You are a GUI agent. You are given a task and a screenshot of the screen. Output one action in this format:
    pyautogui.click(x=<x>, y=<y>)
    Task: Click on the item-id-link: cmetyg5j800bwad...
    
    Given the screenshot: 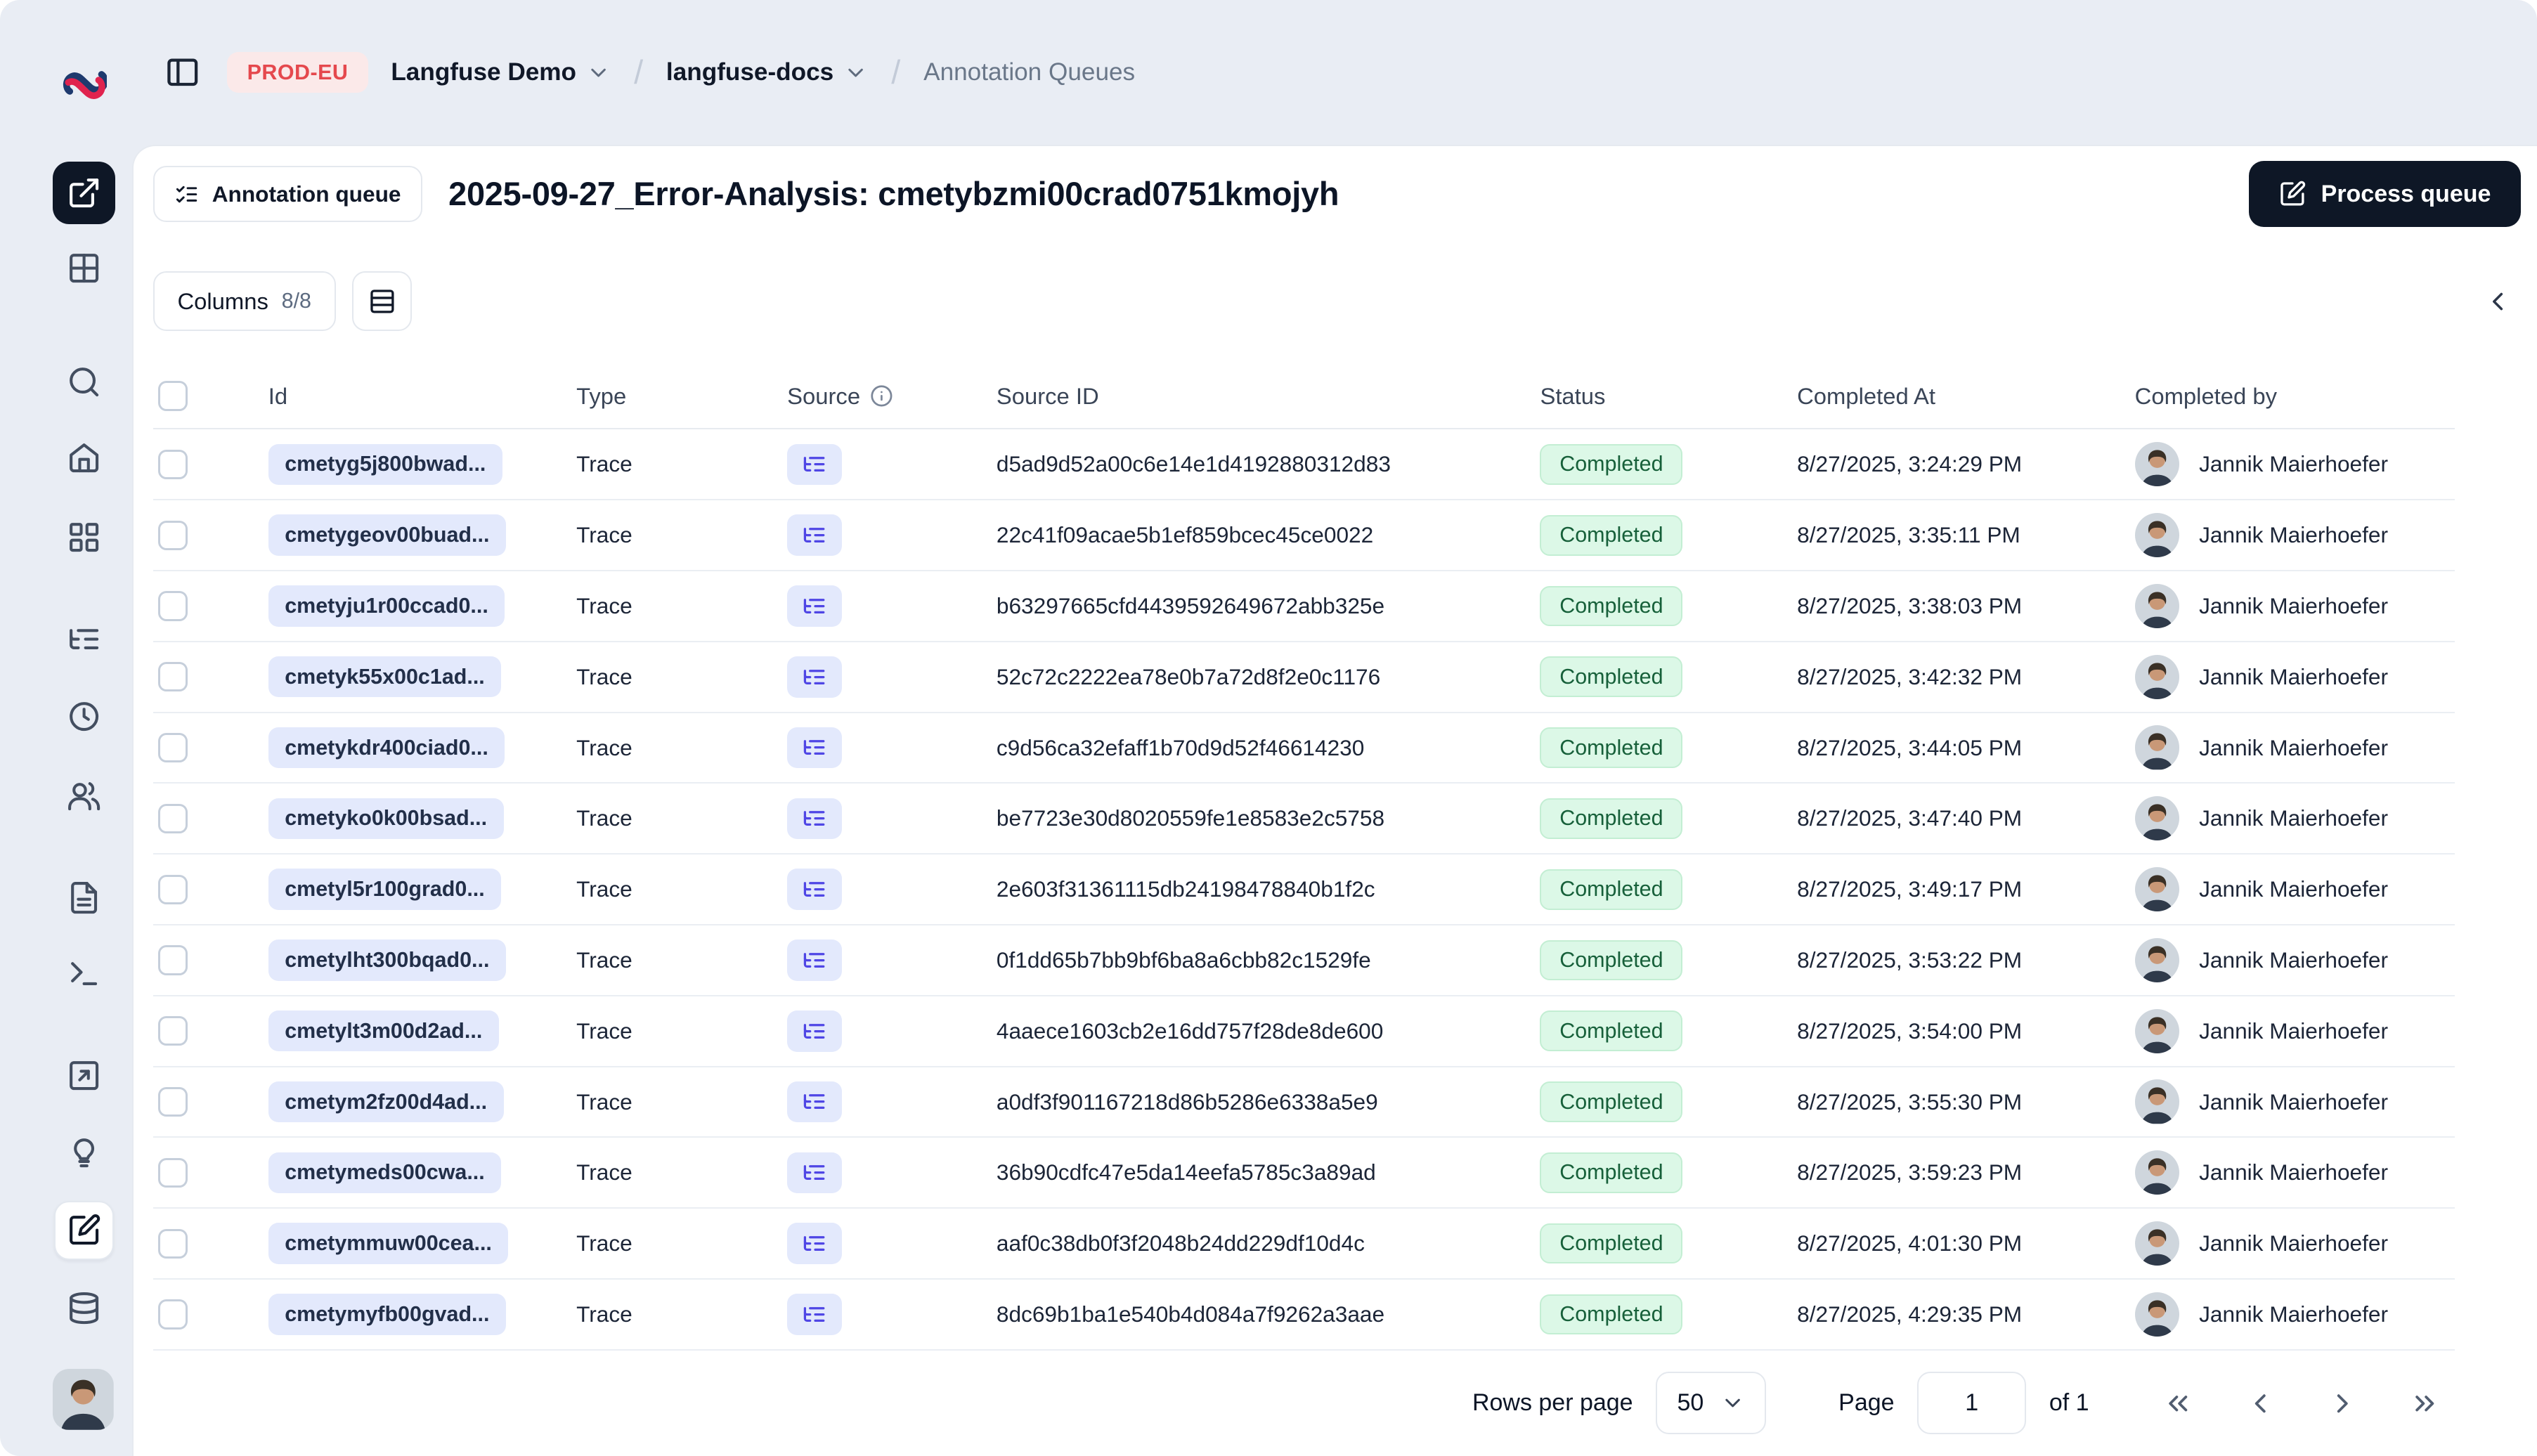 What is the action you would take?
    pyautogui.click(x=385, y=465)
    